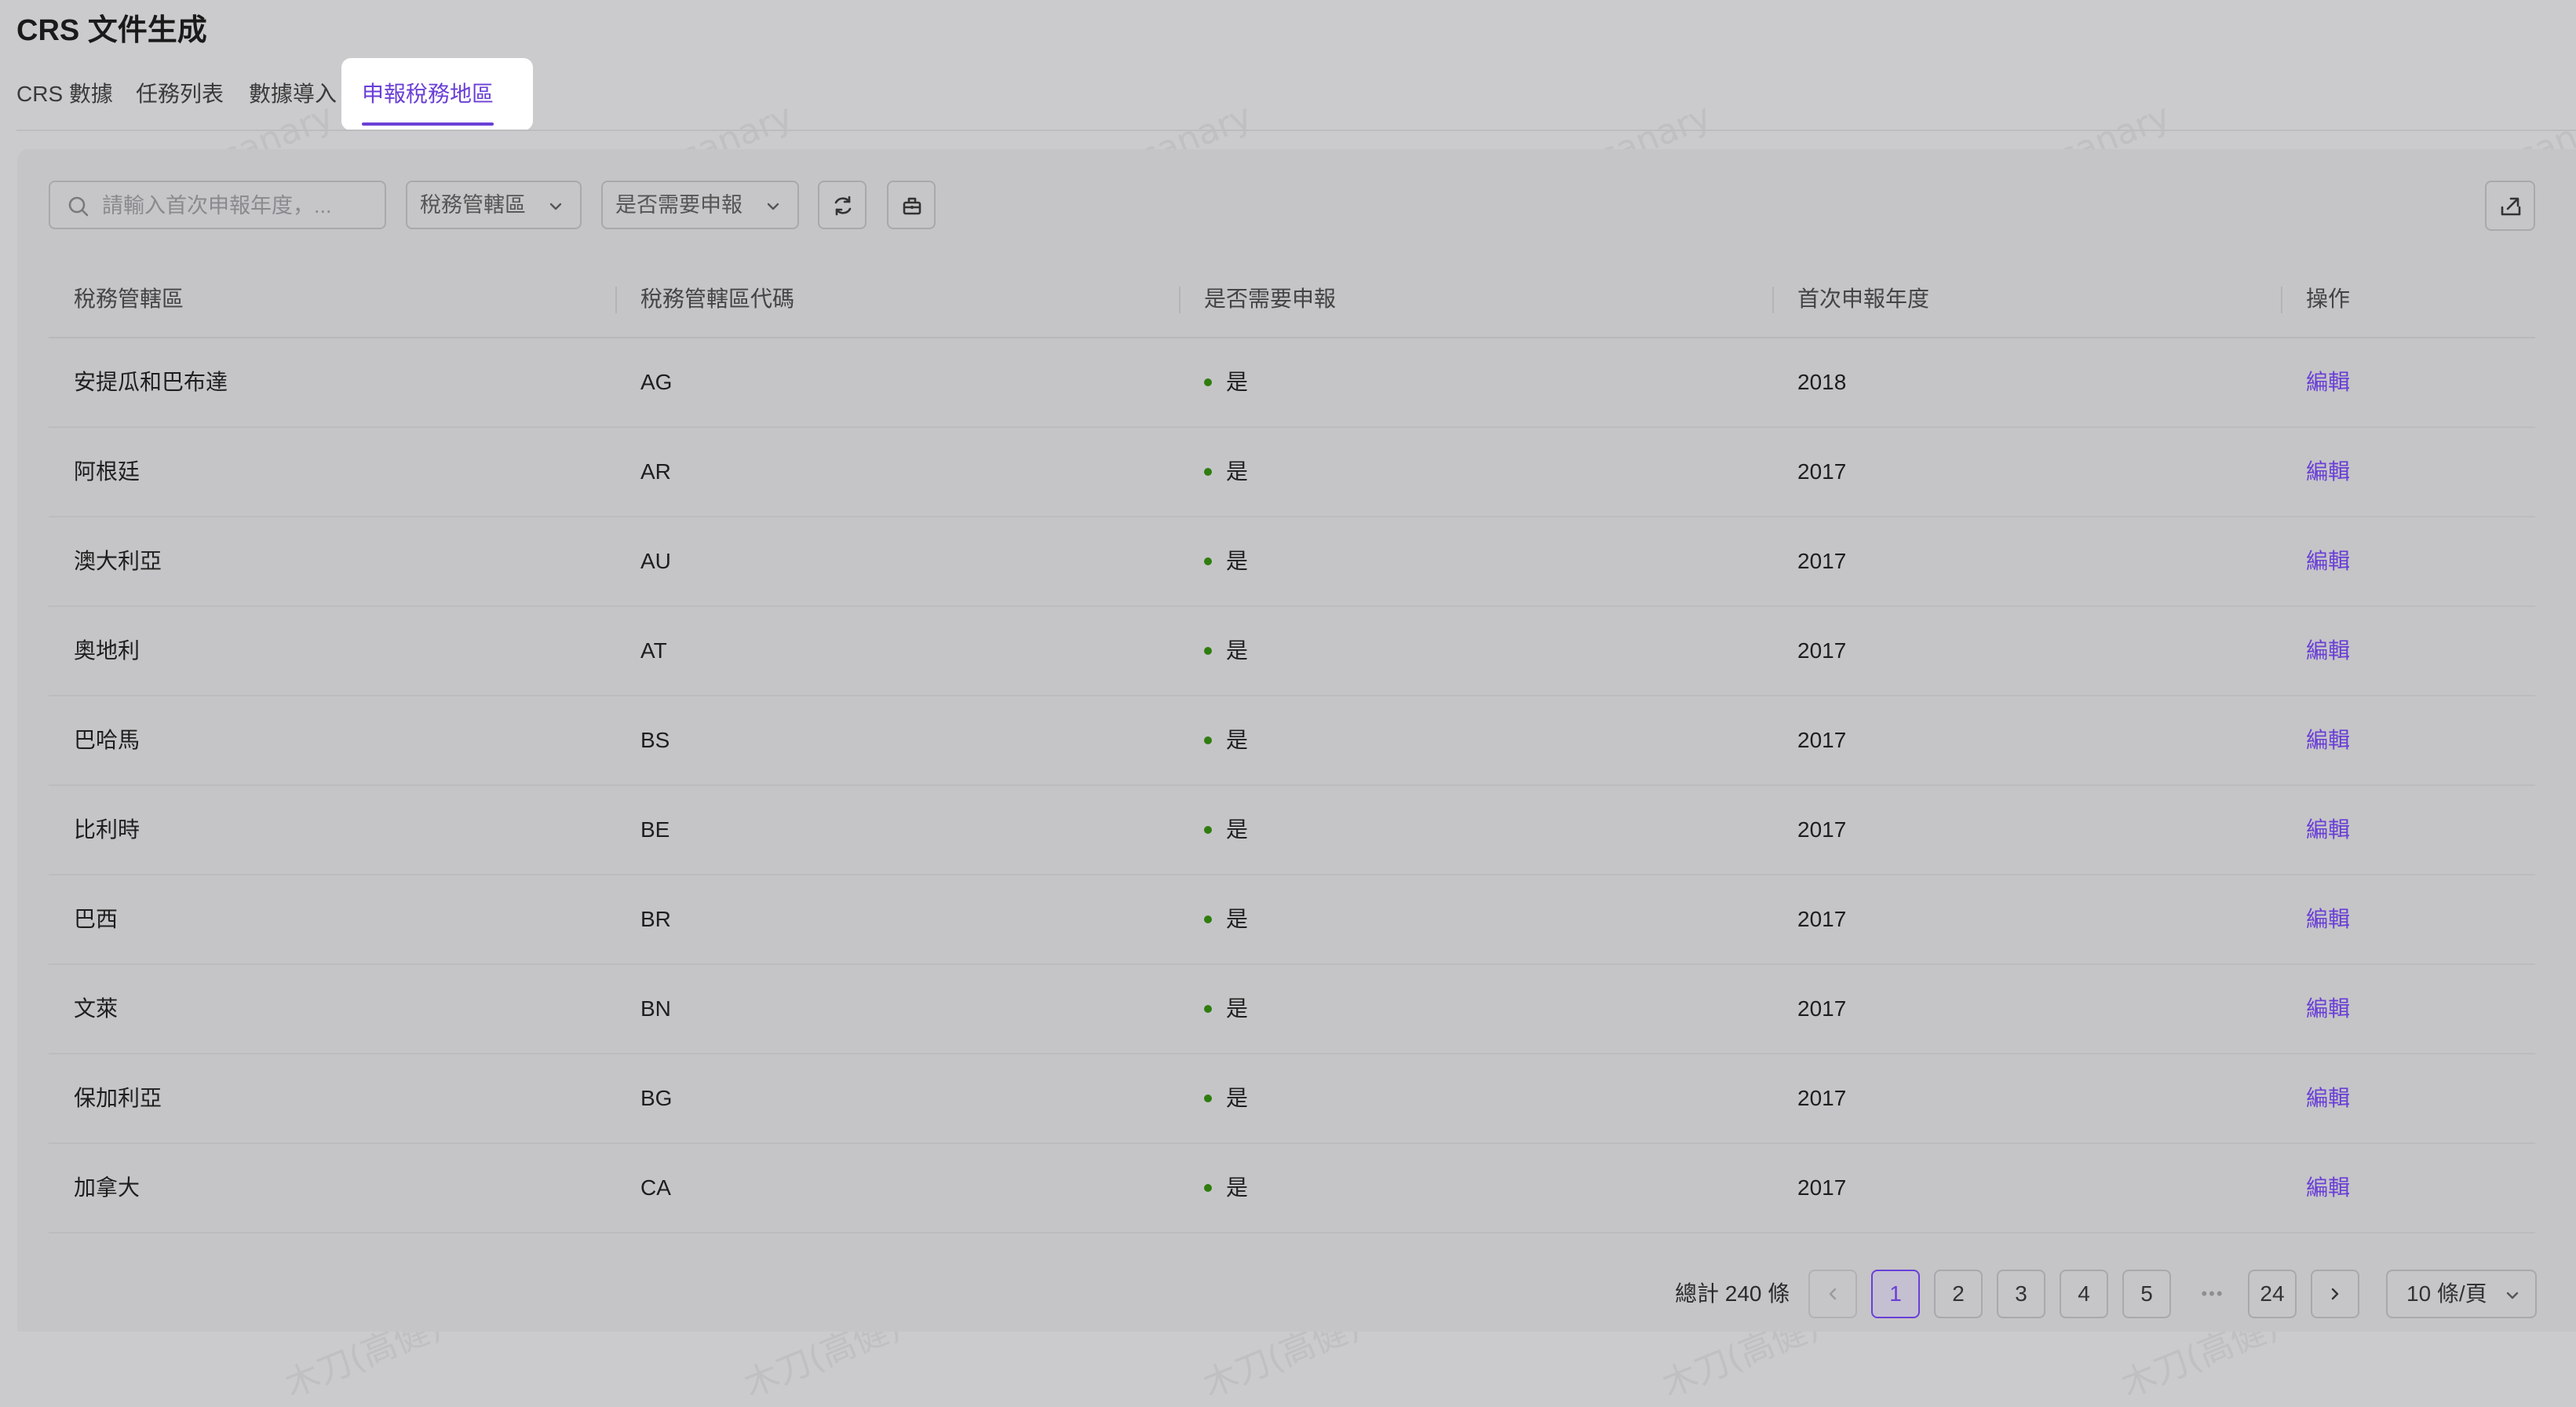 This screenshot has width=2576, height=1407. What do you see at coordinates (239, 205) in the screenshot?
I see `search-input` at bounding box center [239, 205].